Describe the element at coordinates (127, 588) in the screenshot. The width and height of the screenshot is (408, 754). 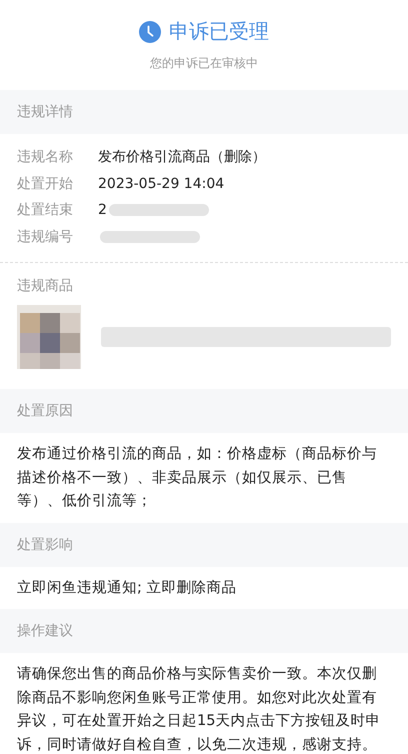
I see `section-text: 立即闲鱼违规通知; 立即删除商品` at that location.